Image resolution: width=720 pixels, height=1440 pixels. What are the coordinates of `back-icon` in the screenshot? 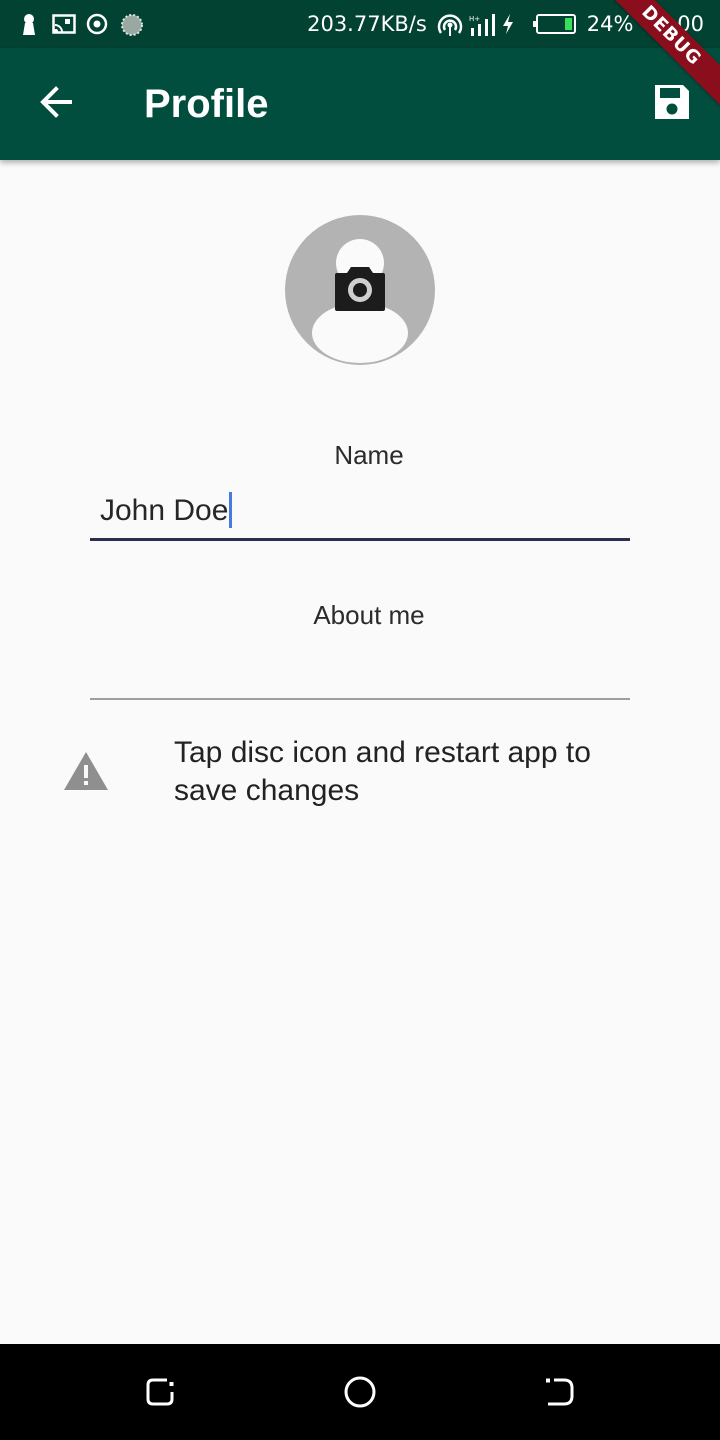 It's located at (560, 1392).